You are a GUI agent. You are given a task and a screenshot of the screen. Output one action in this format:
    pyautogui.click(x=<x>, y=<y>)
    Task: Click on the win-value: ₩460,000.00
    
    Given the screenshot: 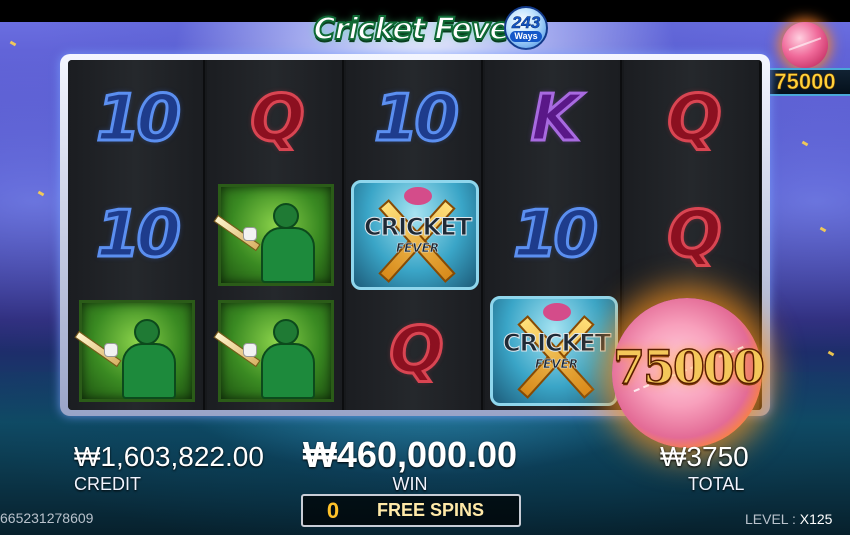 What is the action you would take?
    pyautogui.click(x=410, y=454)
    